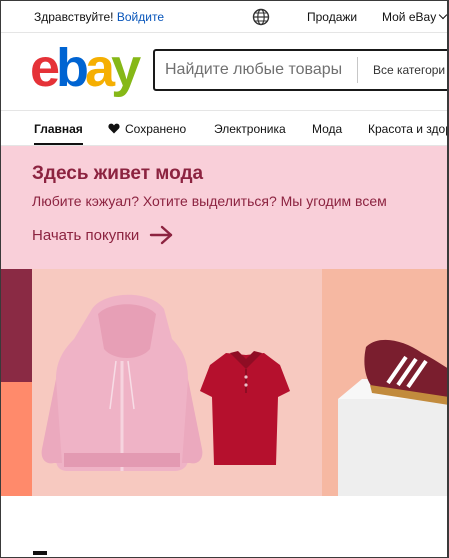 This screenshot has height=558, width=449. What do you see at coordinates (86, 235) in the screenshot?
I see `shop-now-label: Начать покупки` at bounding box center [86, 235].